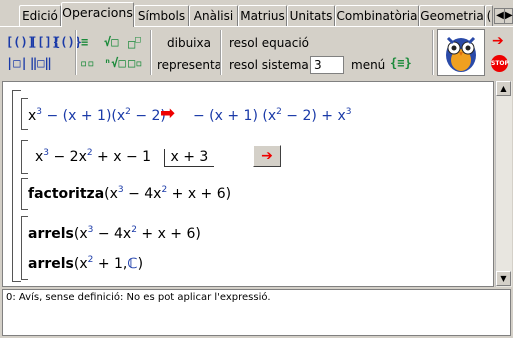 The width and height of the screenshot is (513, 338). What do you see at coordinates (189, 65) in the screenshot?
I see `representa-button: representa` at bounding box center [189, 65].